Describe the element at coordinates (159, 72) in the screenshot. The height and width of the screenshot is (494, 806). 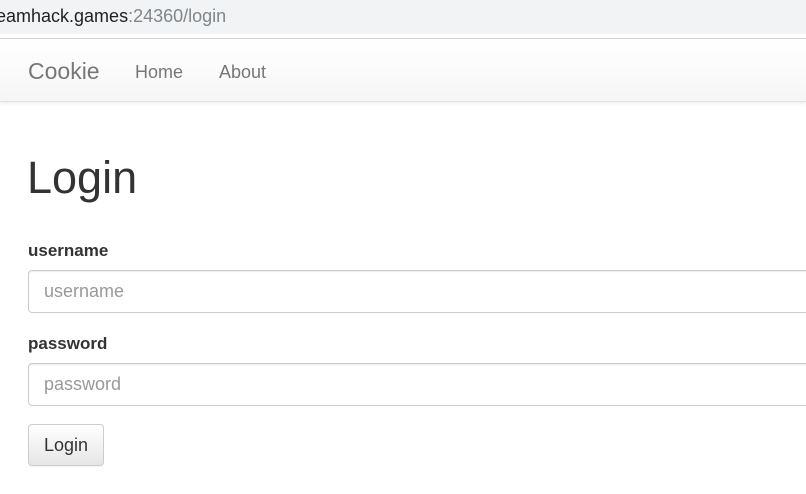
I see `nav-link-home: Home` at that location.